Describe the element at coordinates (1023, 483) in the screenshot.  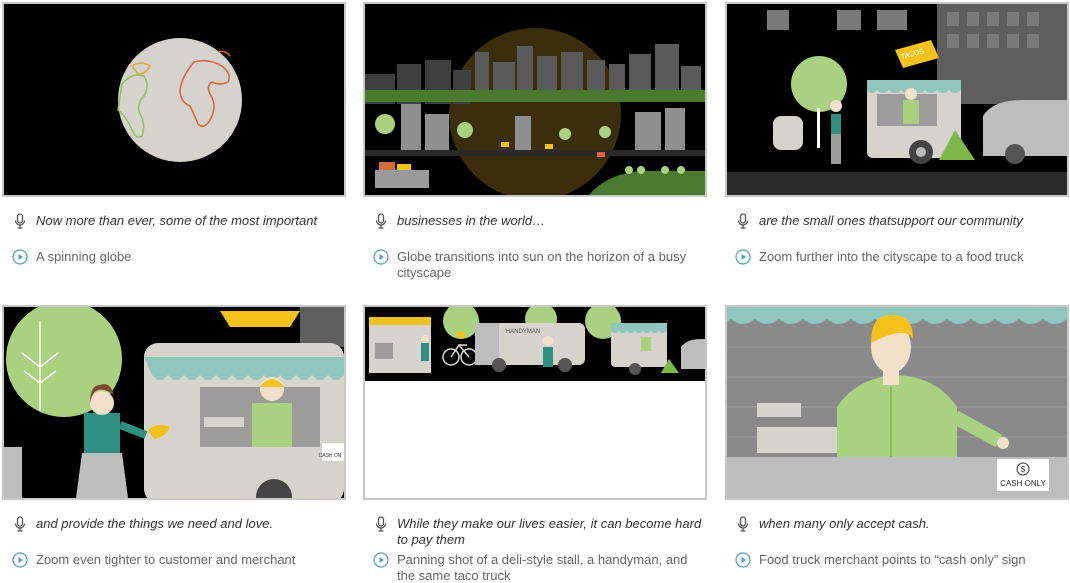
I see `cash-only-sign: CASH ONLY` at that location.